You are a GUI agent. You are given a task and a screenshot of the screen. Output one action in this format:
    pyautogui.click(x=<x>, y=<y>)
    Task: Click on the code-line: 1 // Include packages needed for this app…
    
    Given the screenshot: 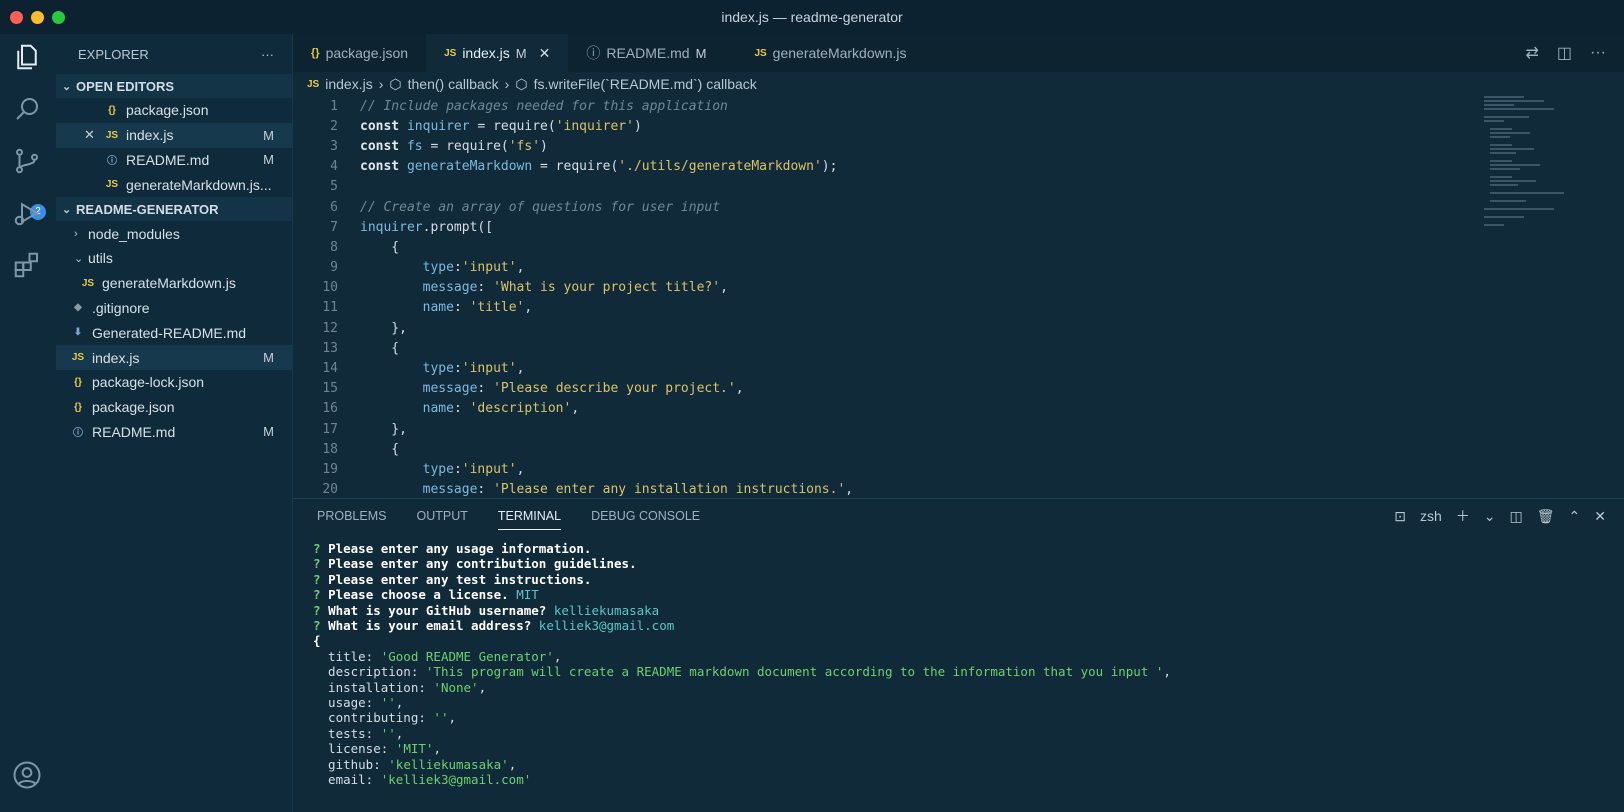 What is the action you would take?
    pyautogui.click(x=858, y=106)
    